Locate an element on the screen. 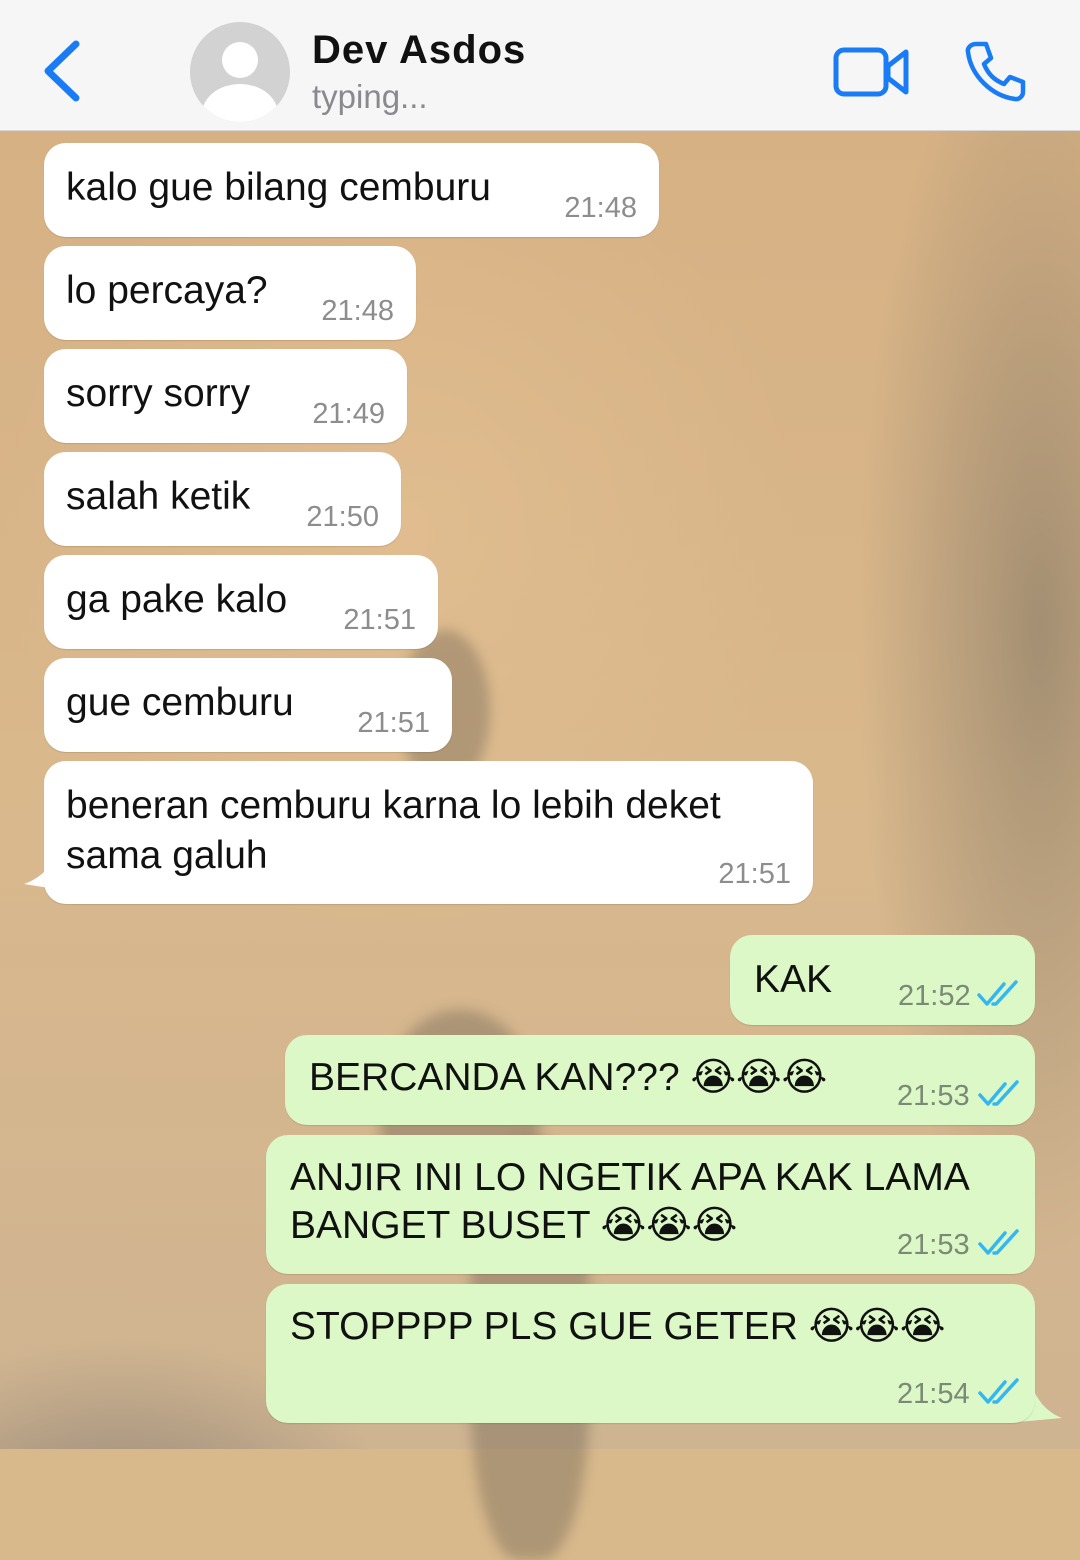  contact-name: Dev Asdos is located at coordinates (419, 50).